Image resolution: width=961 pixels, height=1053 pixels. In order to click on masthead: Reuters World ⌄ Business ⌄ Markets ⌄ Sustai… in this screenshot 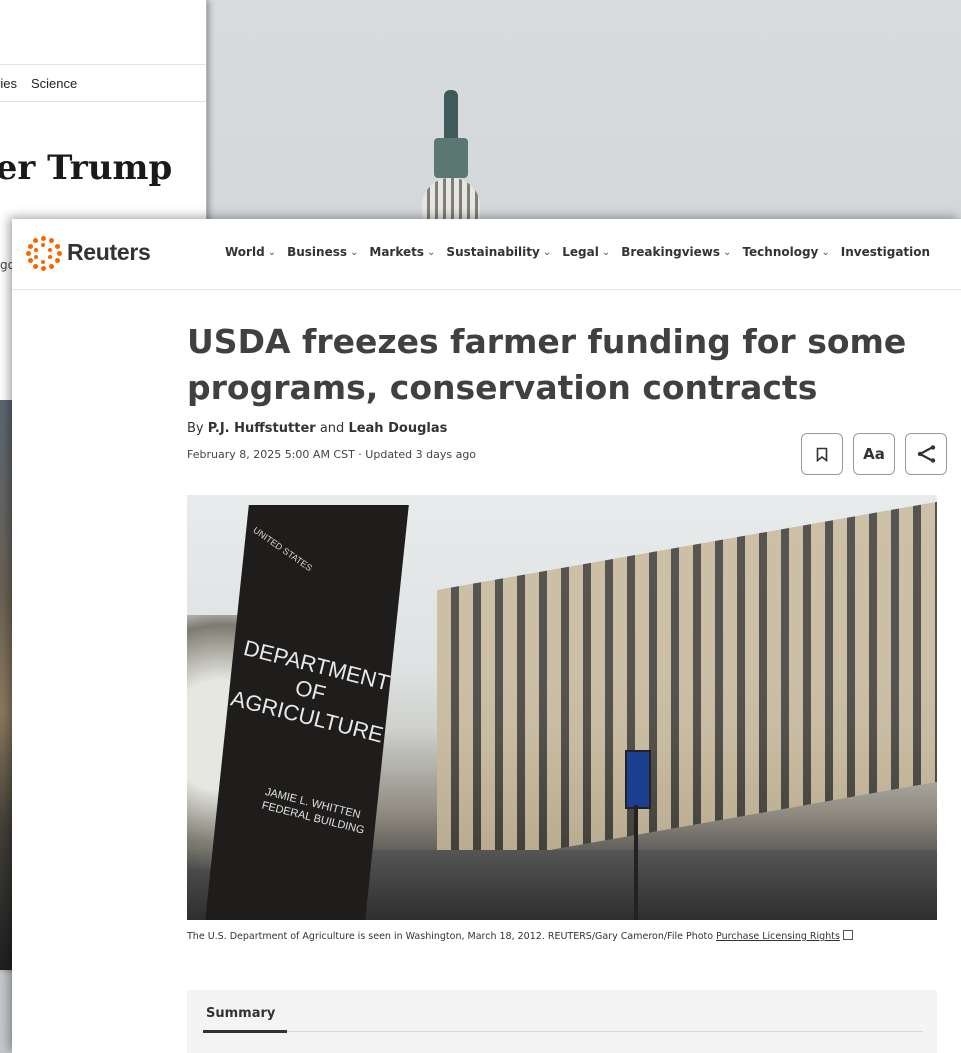, I will do `click(486, 254)`.